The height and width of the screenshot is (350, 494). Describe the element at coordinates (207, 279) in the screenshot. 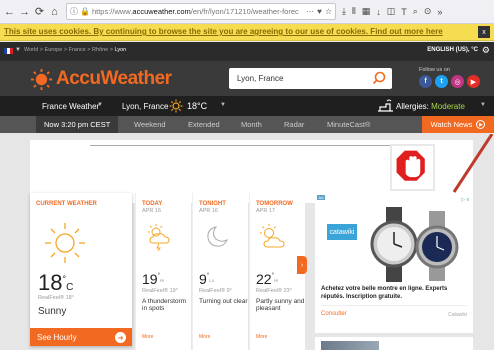

I see `forecast-temp: 9°Lo` at that location.